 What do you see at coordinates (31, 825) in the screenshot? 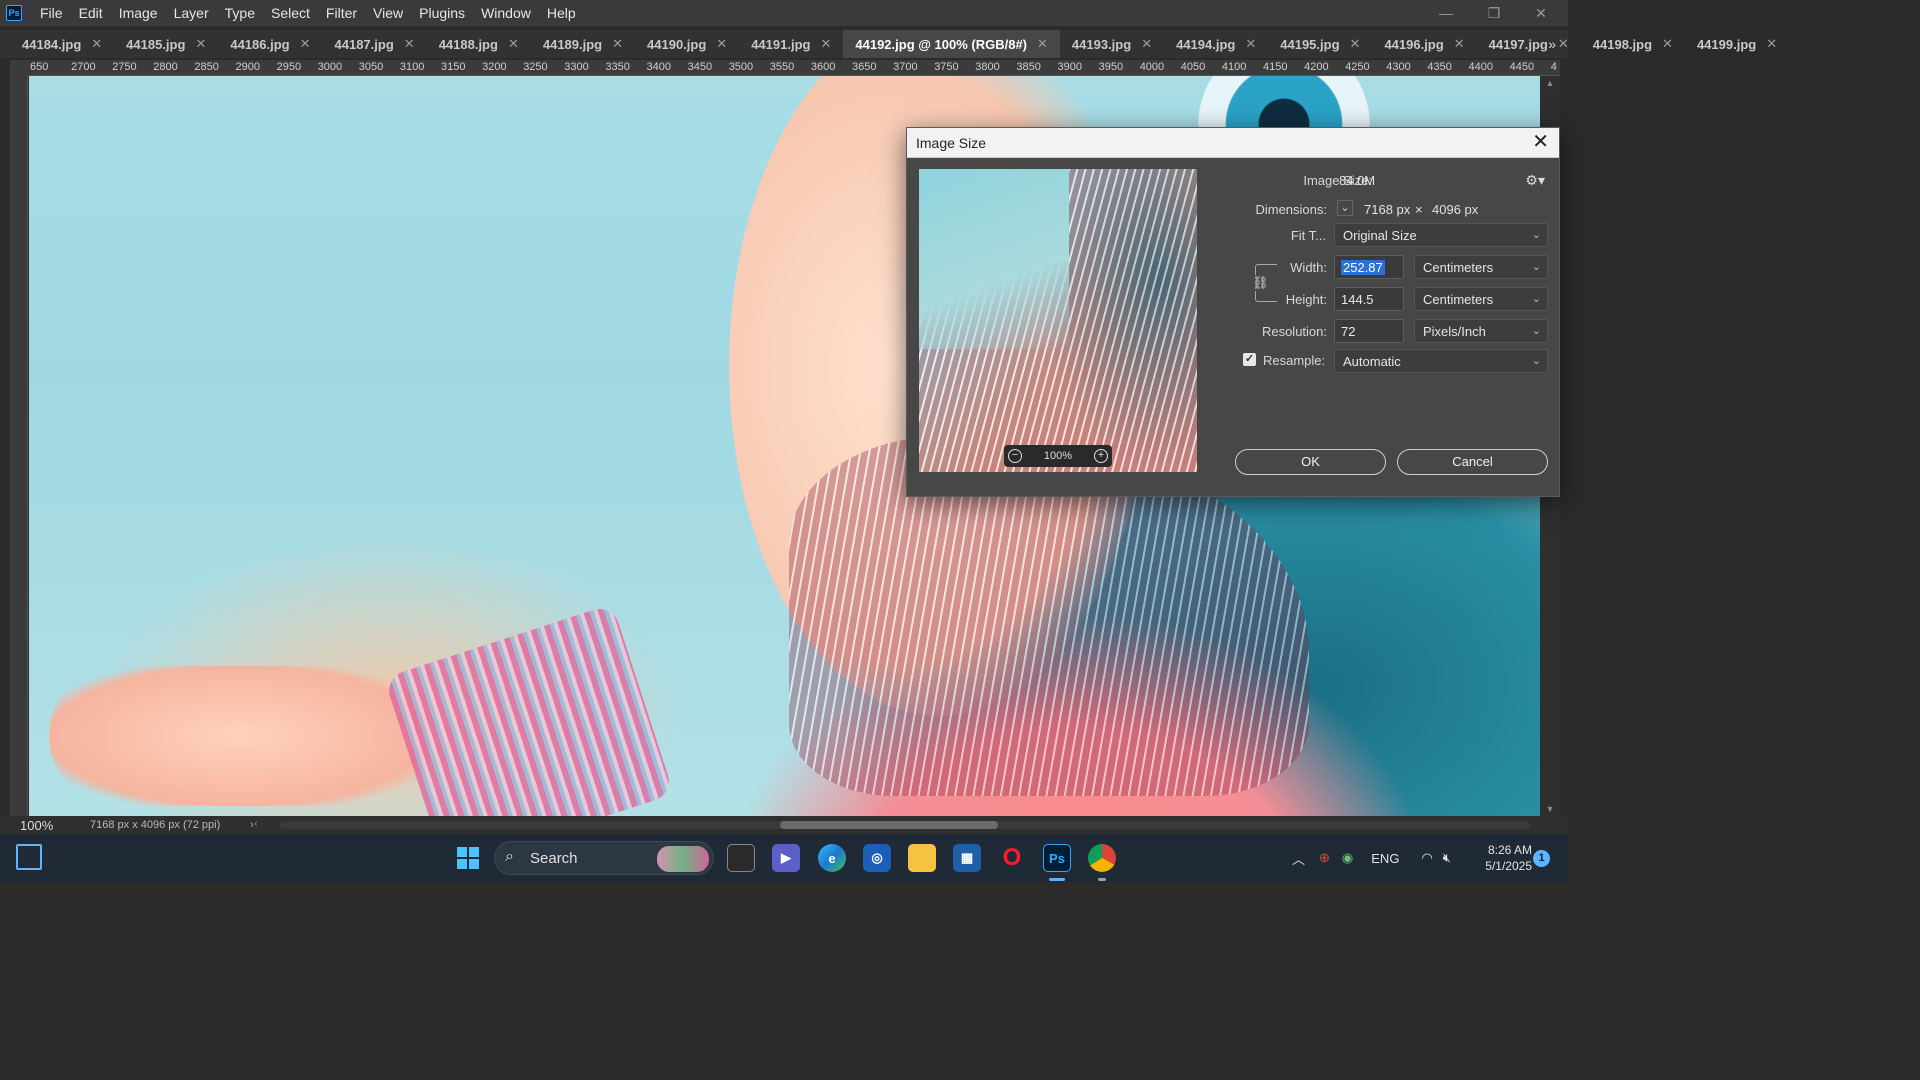
I see `zoom-level: 100%` at bounding box center [31, 825].